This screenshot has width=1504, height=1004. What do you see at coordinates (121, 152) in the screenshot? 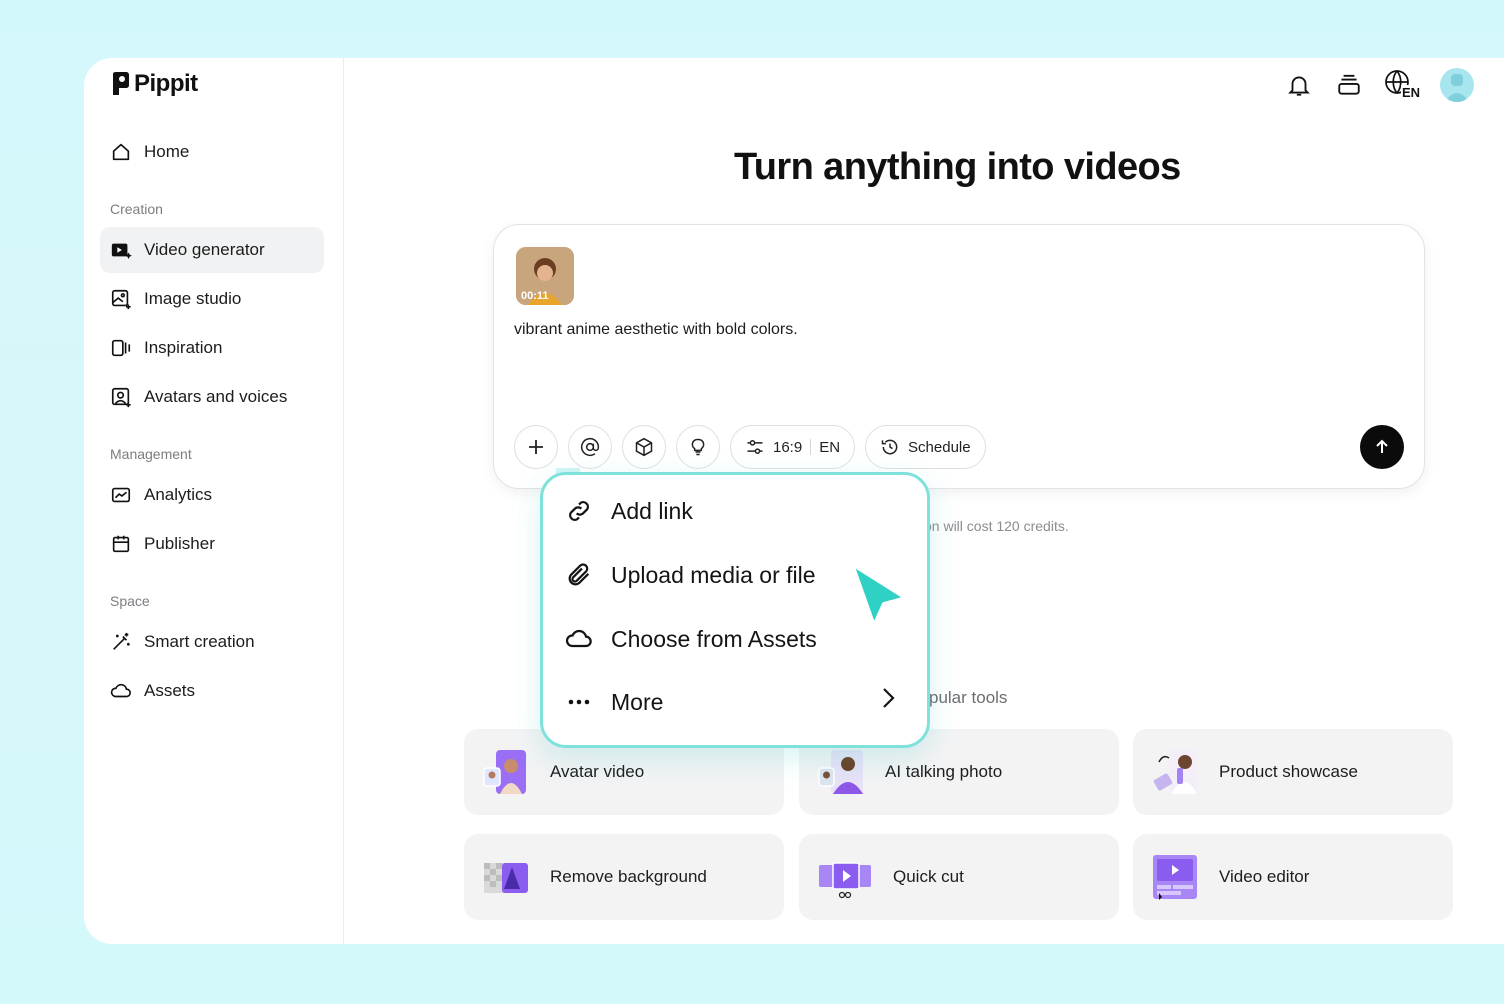
I see `home-icon` at bounding box center [121, 152].